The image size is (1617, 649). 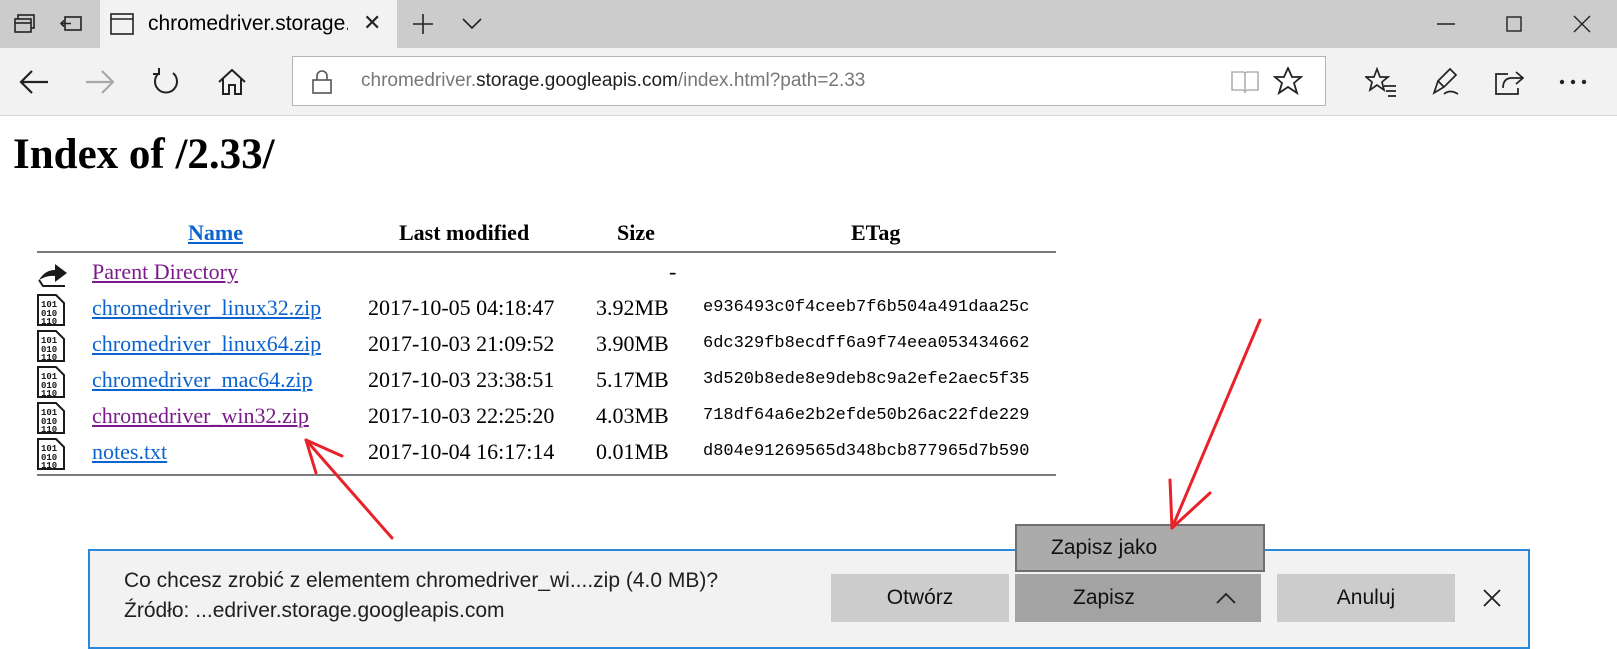 I want to click on home-icon, so click(x=232, y=82).